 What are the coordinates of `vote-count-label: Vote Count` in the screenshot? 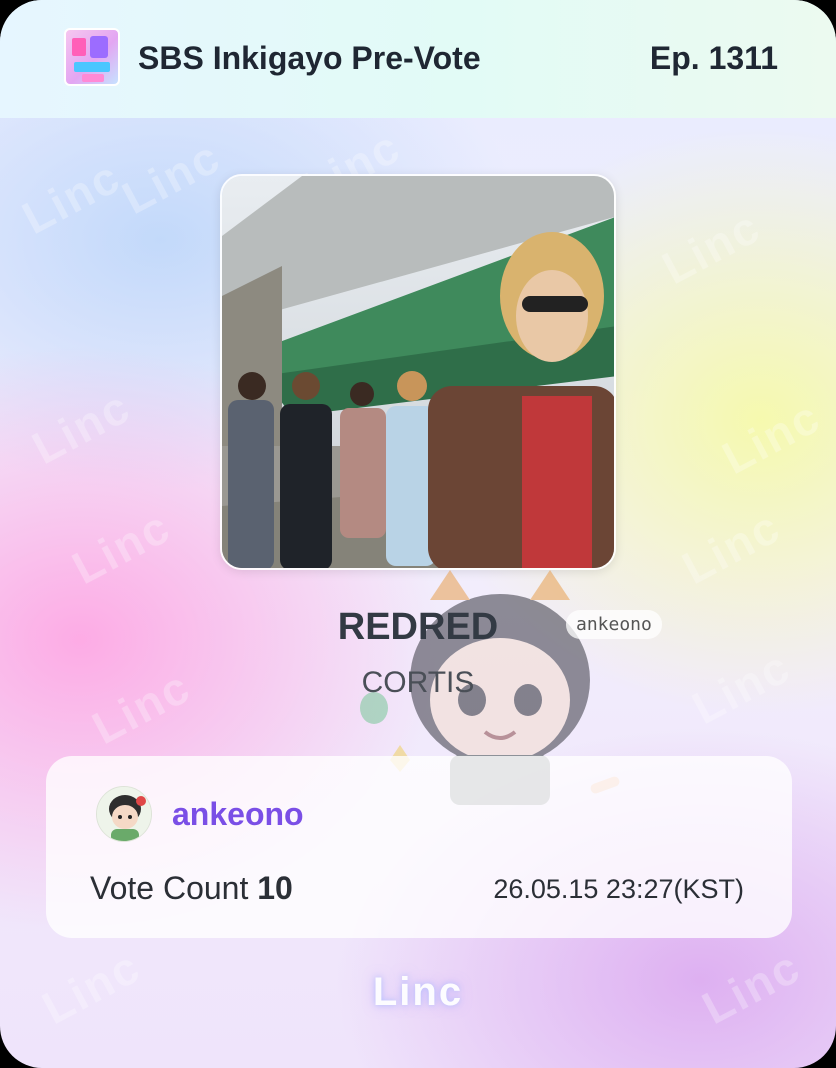 It's located at (174, 888).